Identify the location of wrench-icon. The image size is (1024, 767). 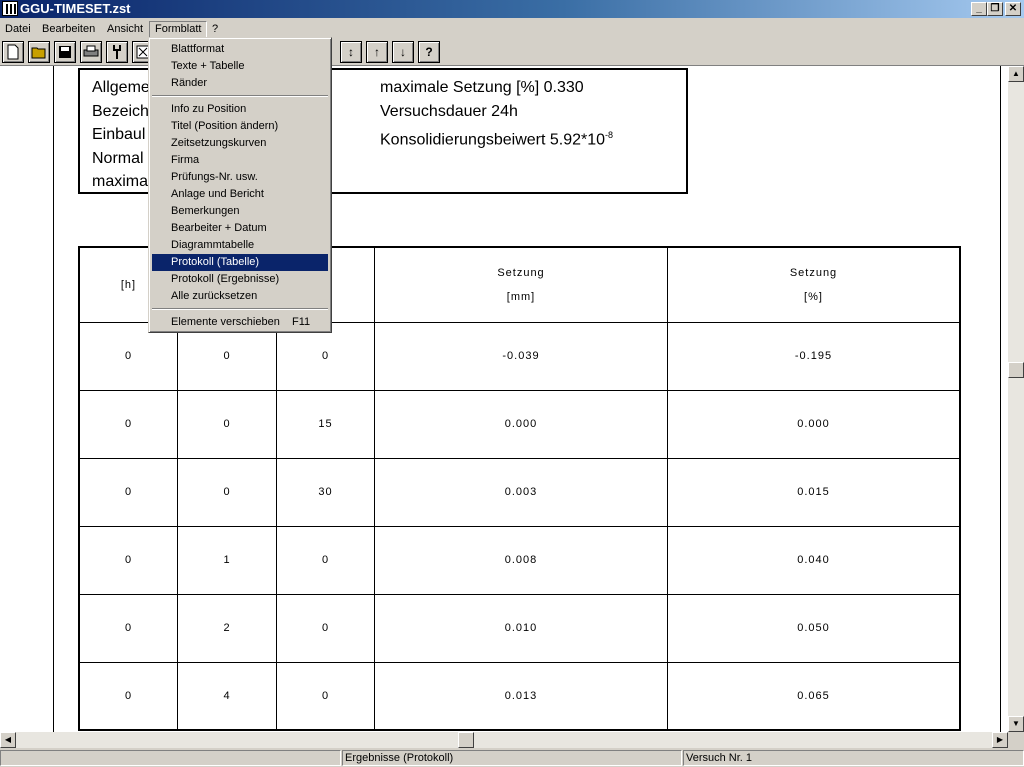
(117, 52).